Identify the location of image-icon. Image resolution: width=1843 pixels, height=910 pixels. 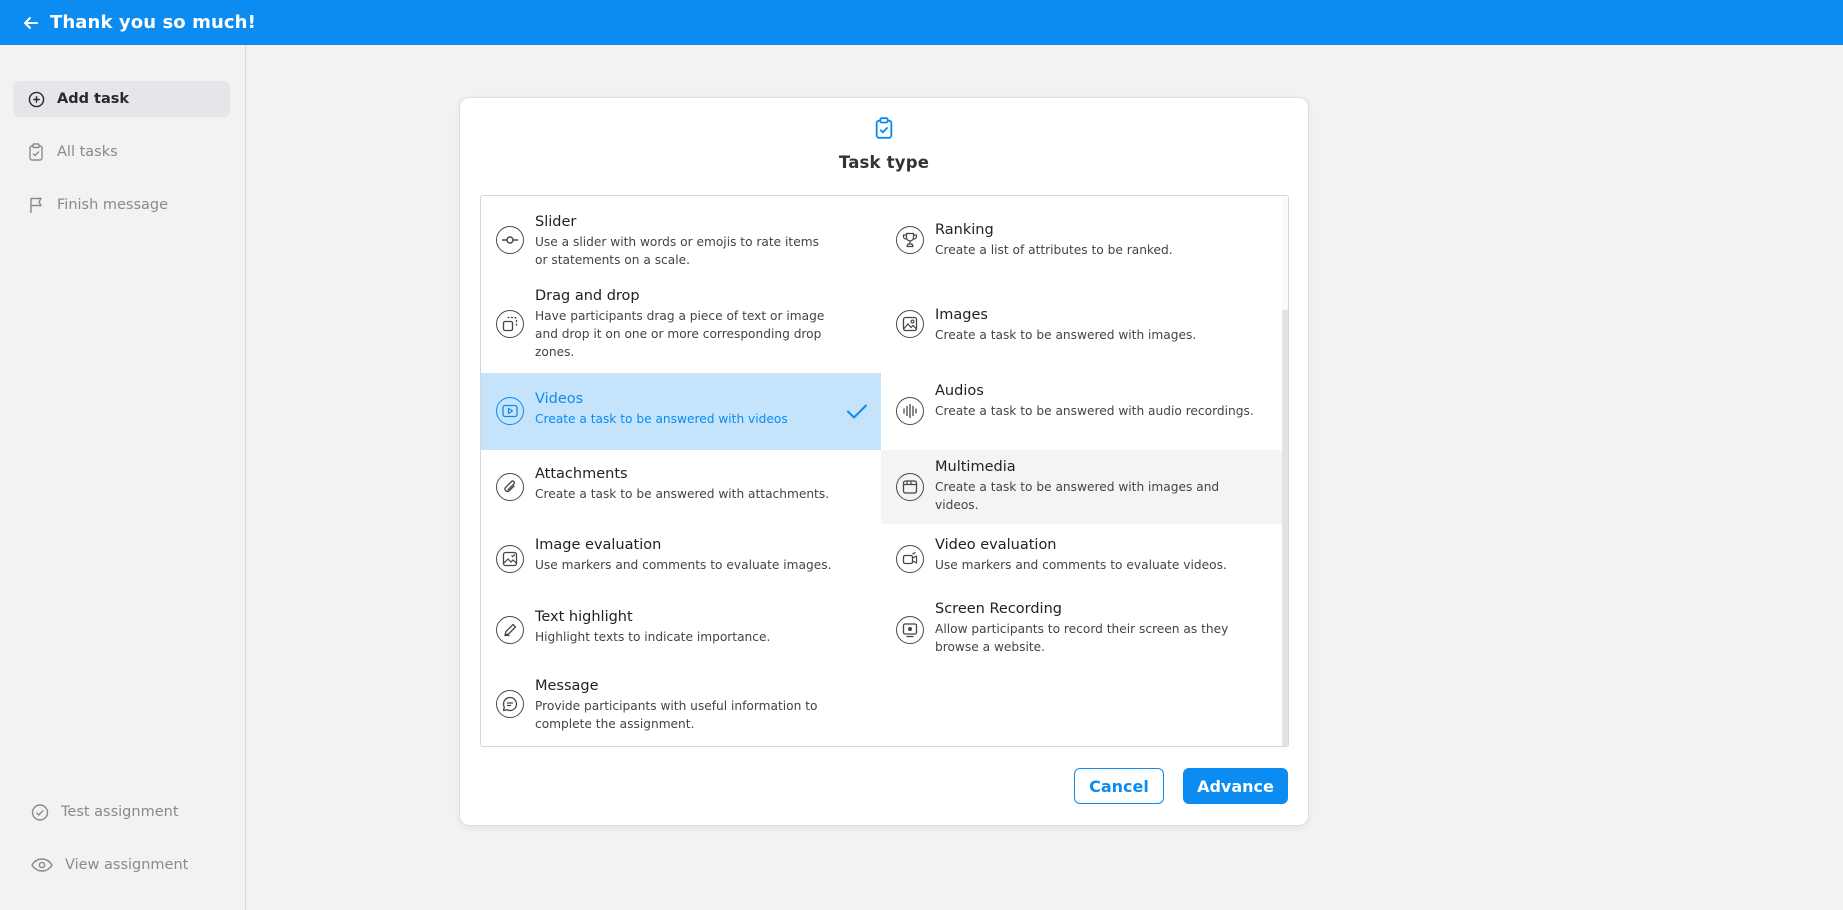
(910, 324).